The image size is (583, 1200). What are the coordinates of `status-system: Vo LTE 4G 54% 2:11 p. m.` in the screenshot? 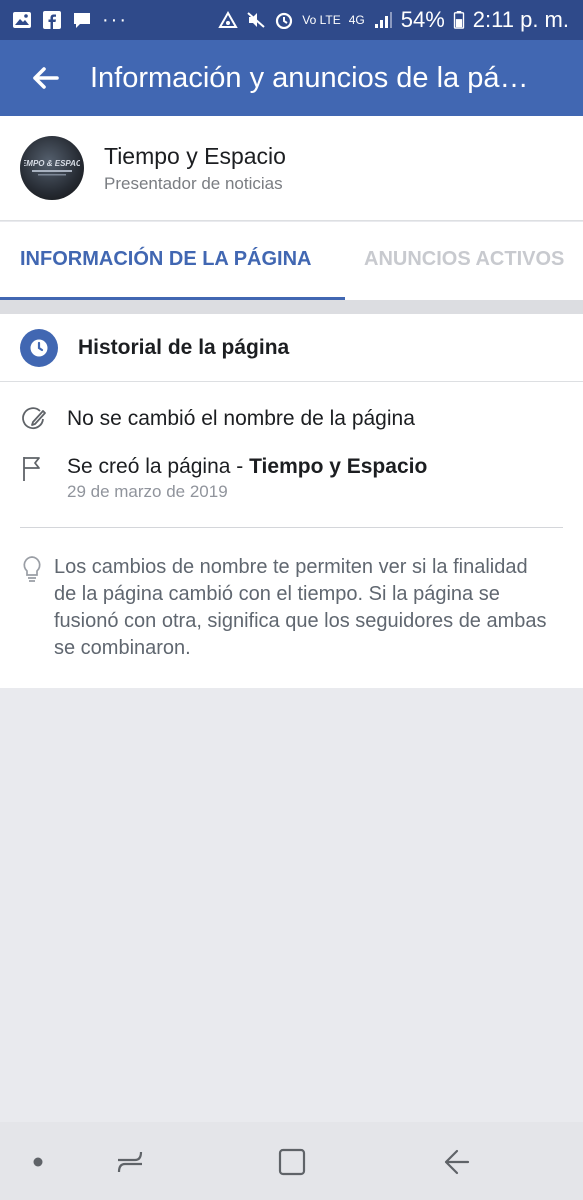 It's located at (393, 20).